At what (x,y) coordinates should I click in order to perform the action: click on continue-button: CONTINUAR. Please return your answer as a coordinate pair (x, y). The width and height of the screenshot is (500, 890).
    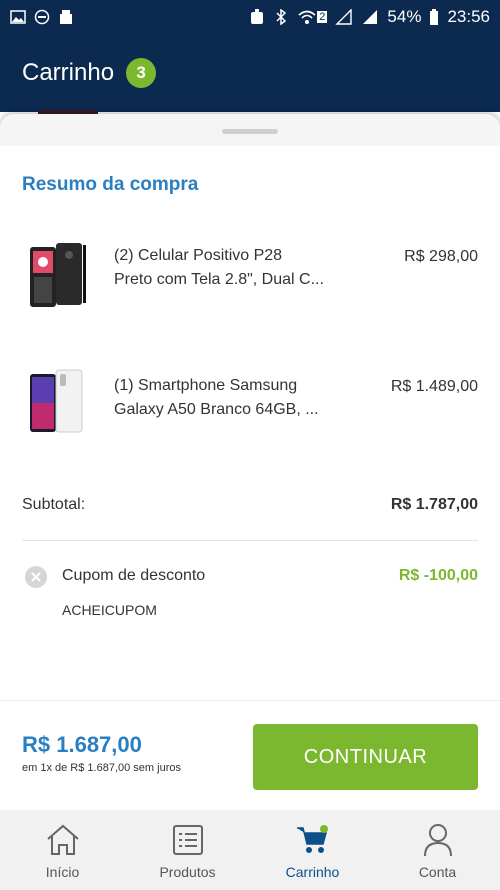
    Looking at the image, I should click on (365, 757).